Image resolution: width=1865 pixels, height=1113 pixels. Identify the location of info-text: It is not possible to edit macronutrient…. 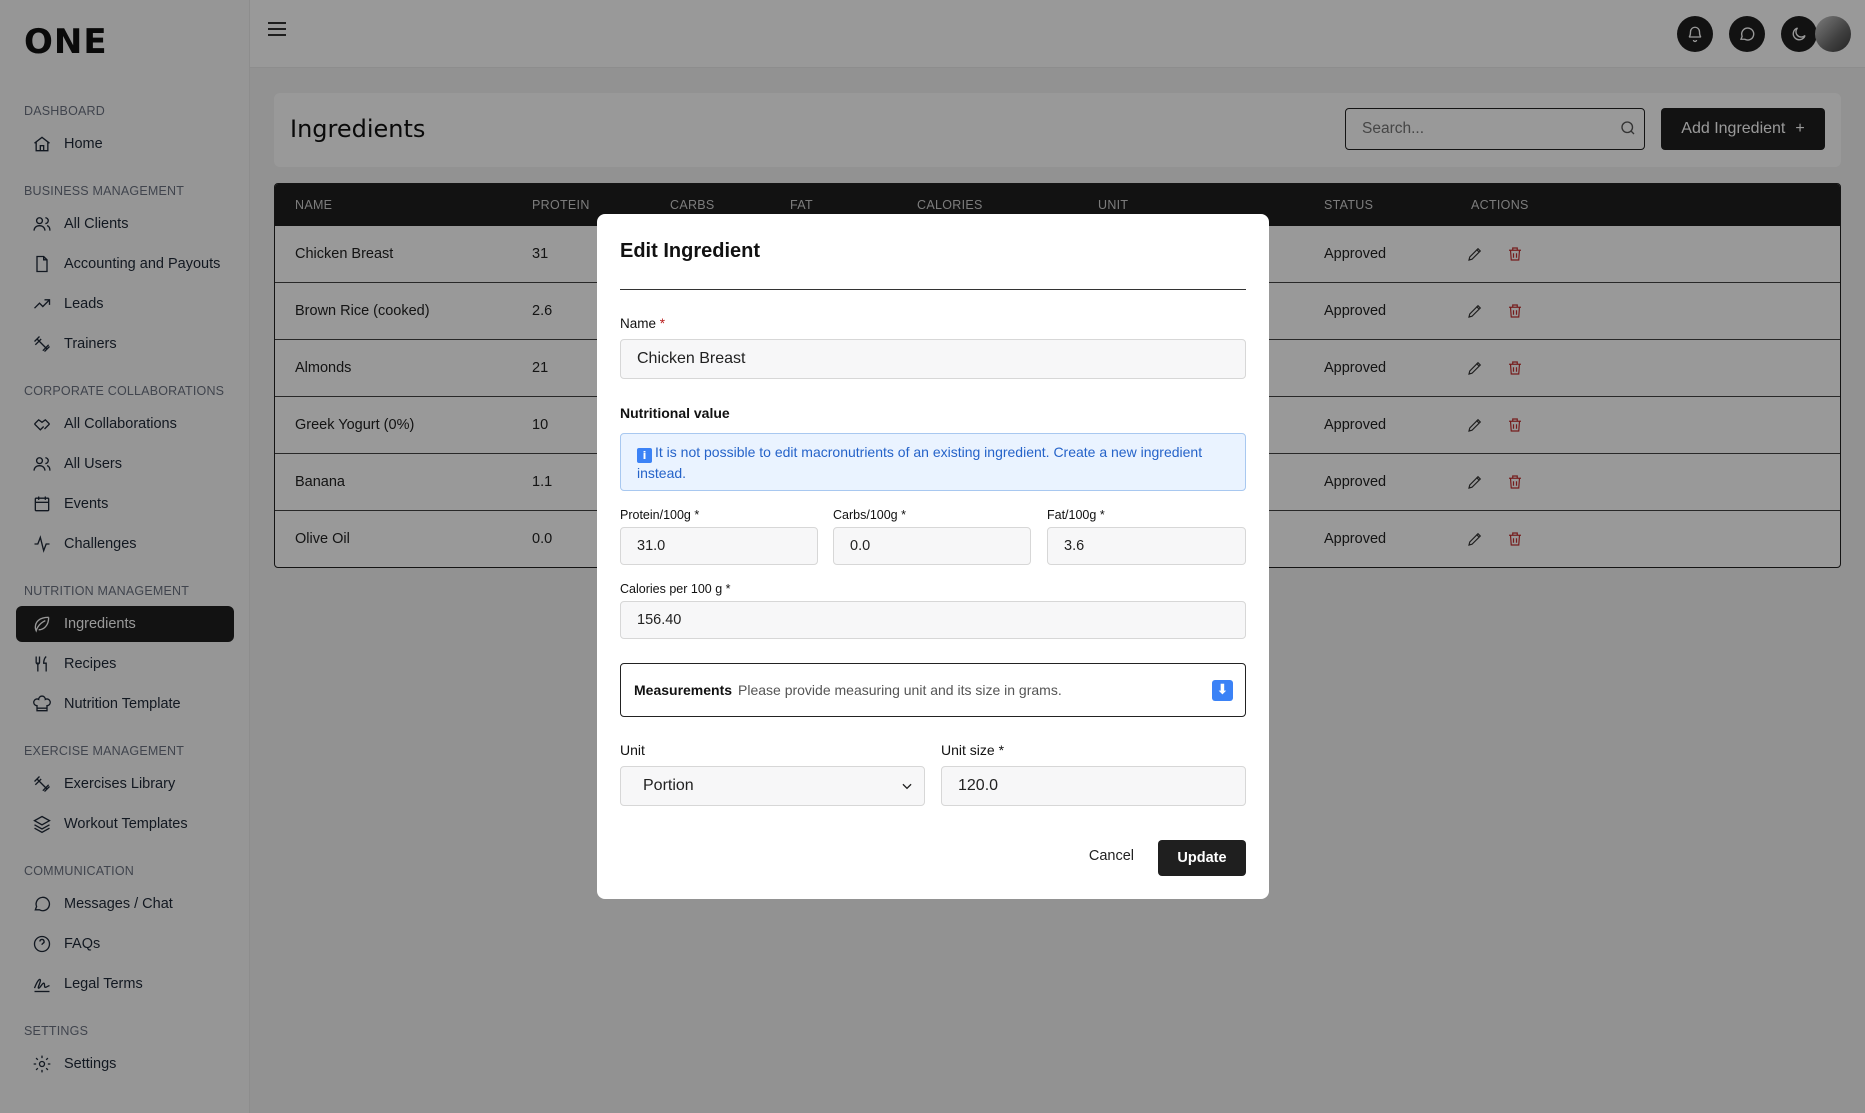
(920, 462).